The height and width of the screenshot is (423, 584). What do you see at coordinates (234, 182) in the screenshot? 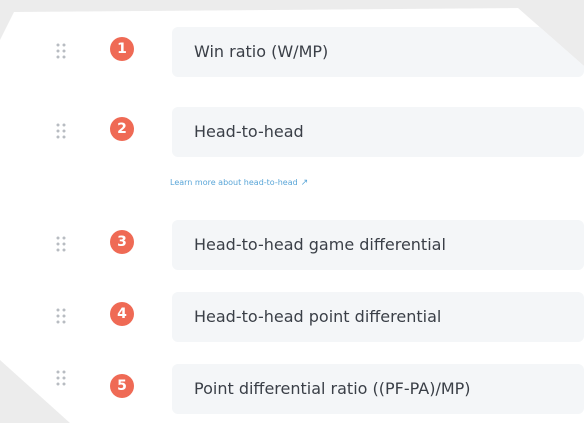
I see `learn-more-text: Learn more about head-to-head` at bounding box center [234, 182].